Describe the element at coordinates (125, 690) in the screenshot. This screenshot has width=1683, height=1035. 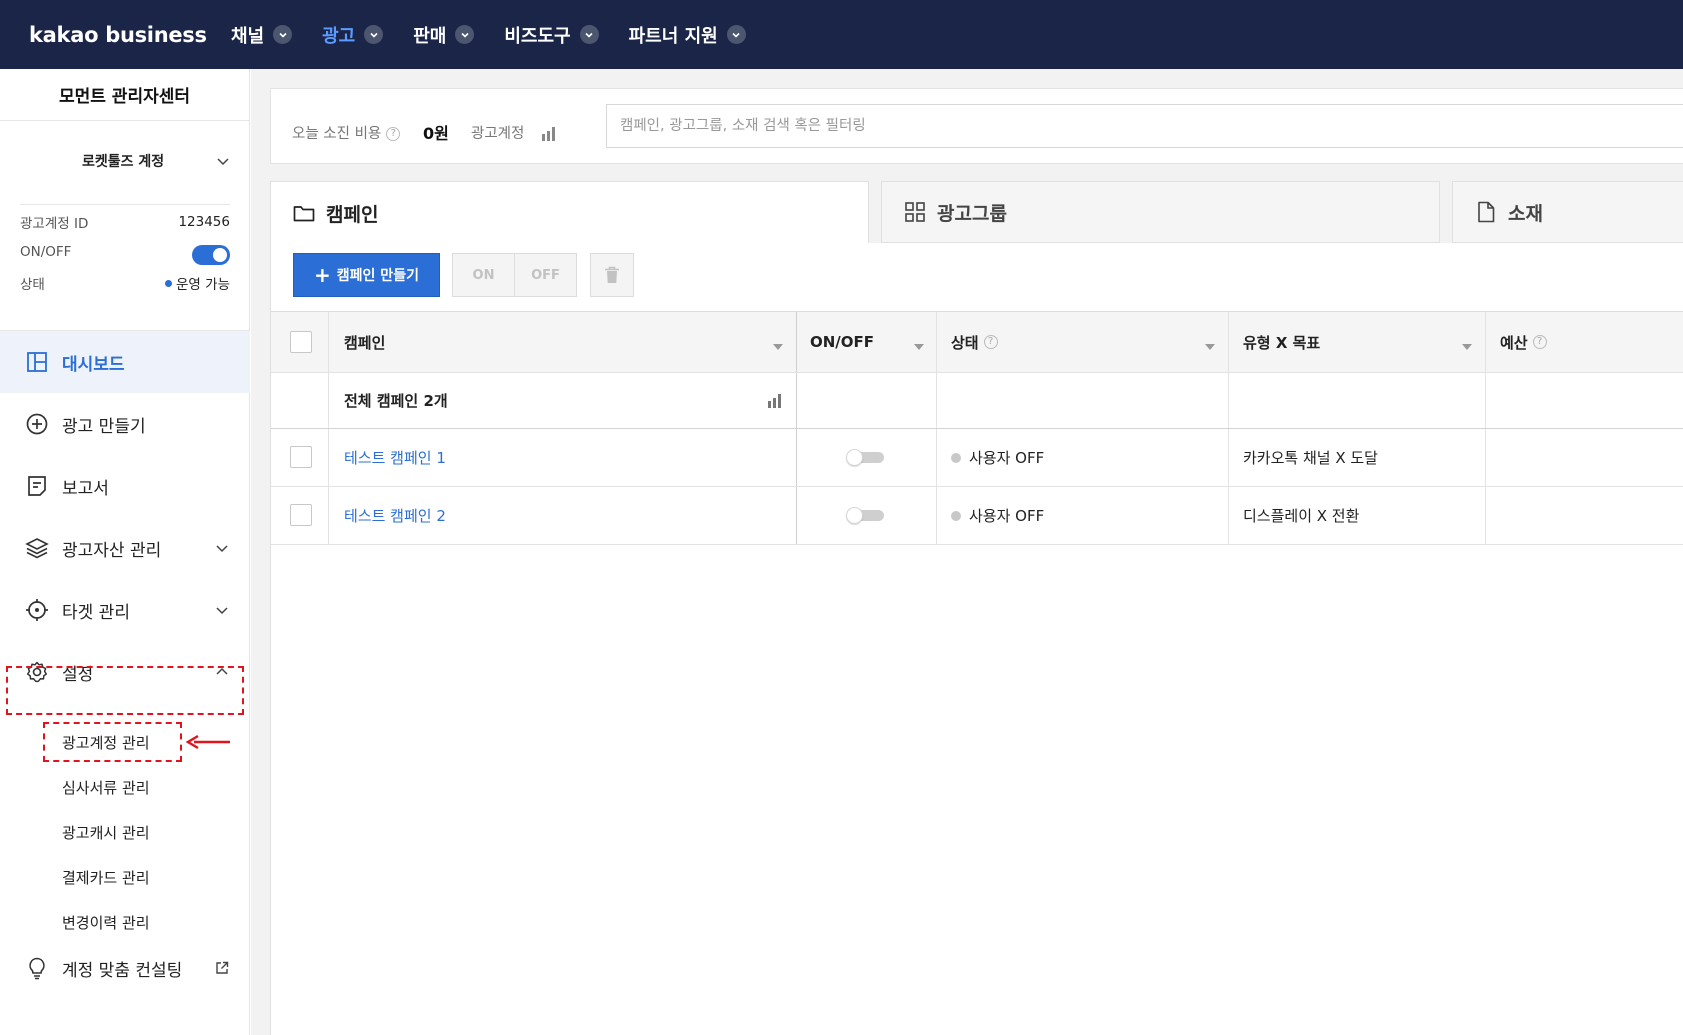
I see `highlight-settings-box` at that location.